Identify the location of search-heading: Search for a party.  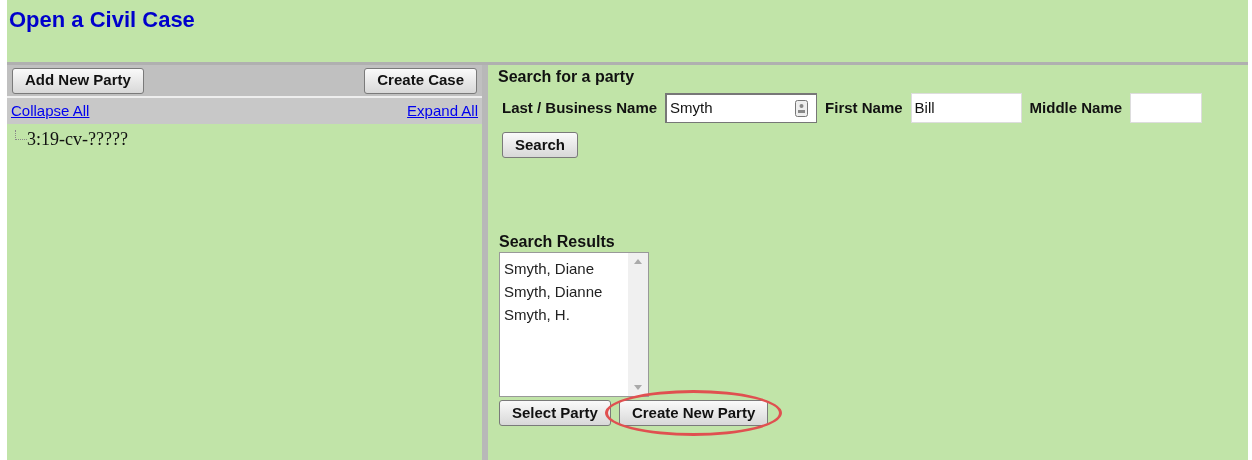
(567, 77).